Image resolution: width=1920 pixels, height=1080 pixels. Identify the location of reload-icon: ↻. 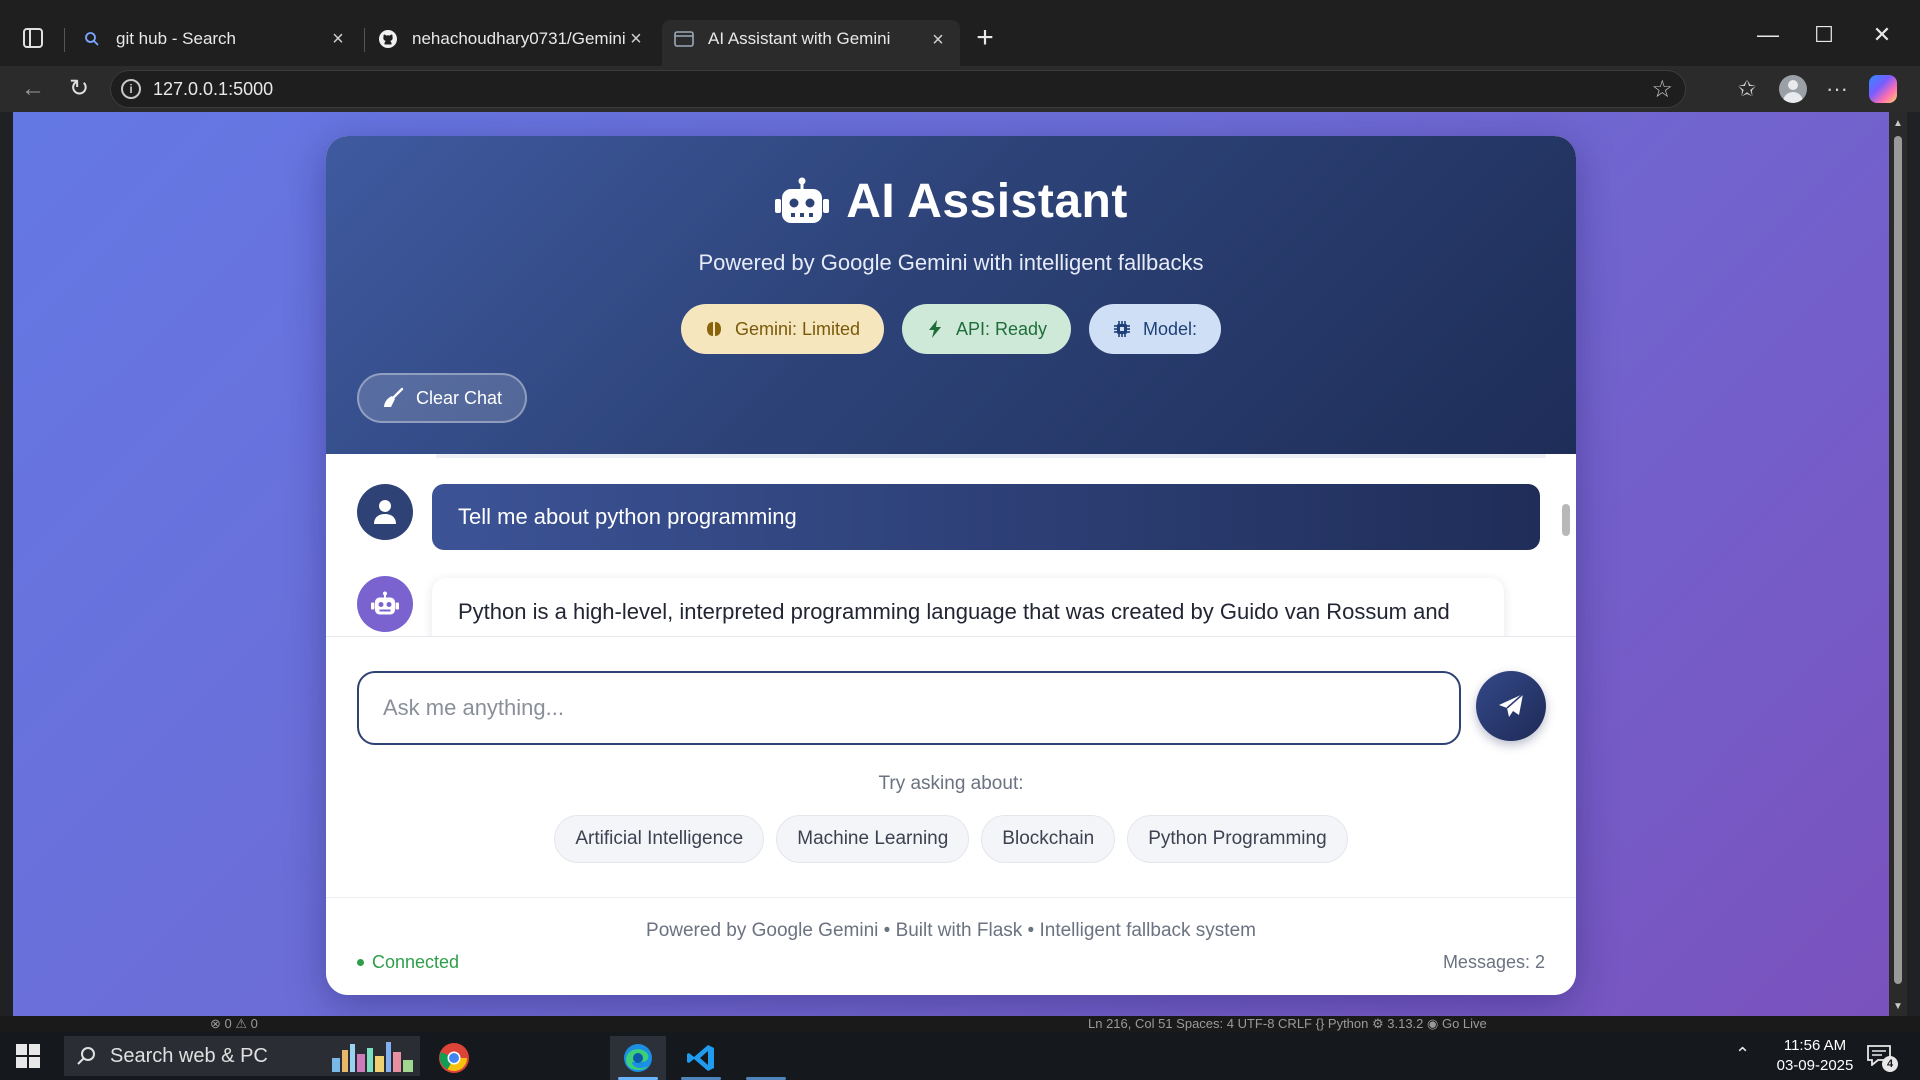
(79, 88).